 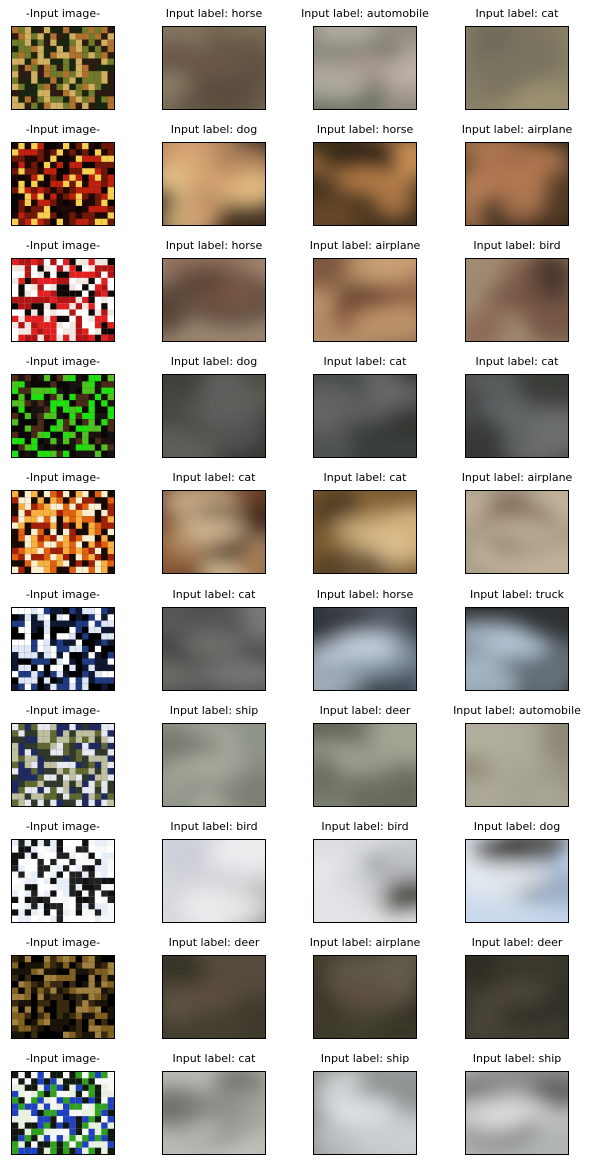 I want to click on input-label-title: Input label: automobile, so click(x=517, y=710).